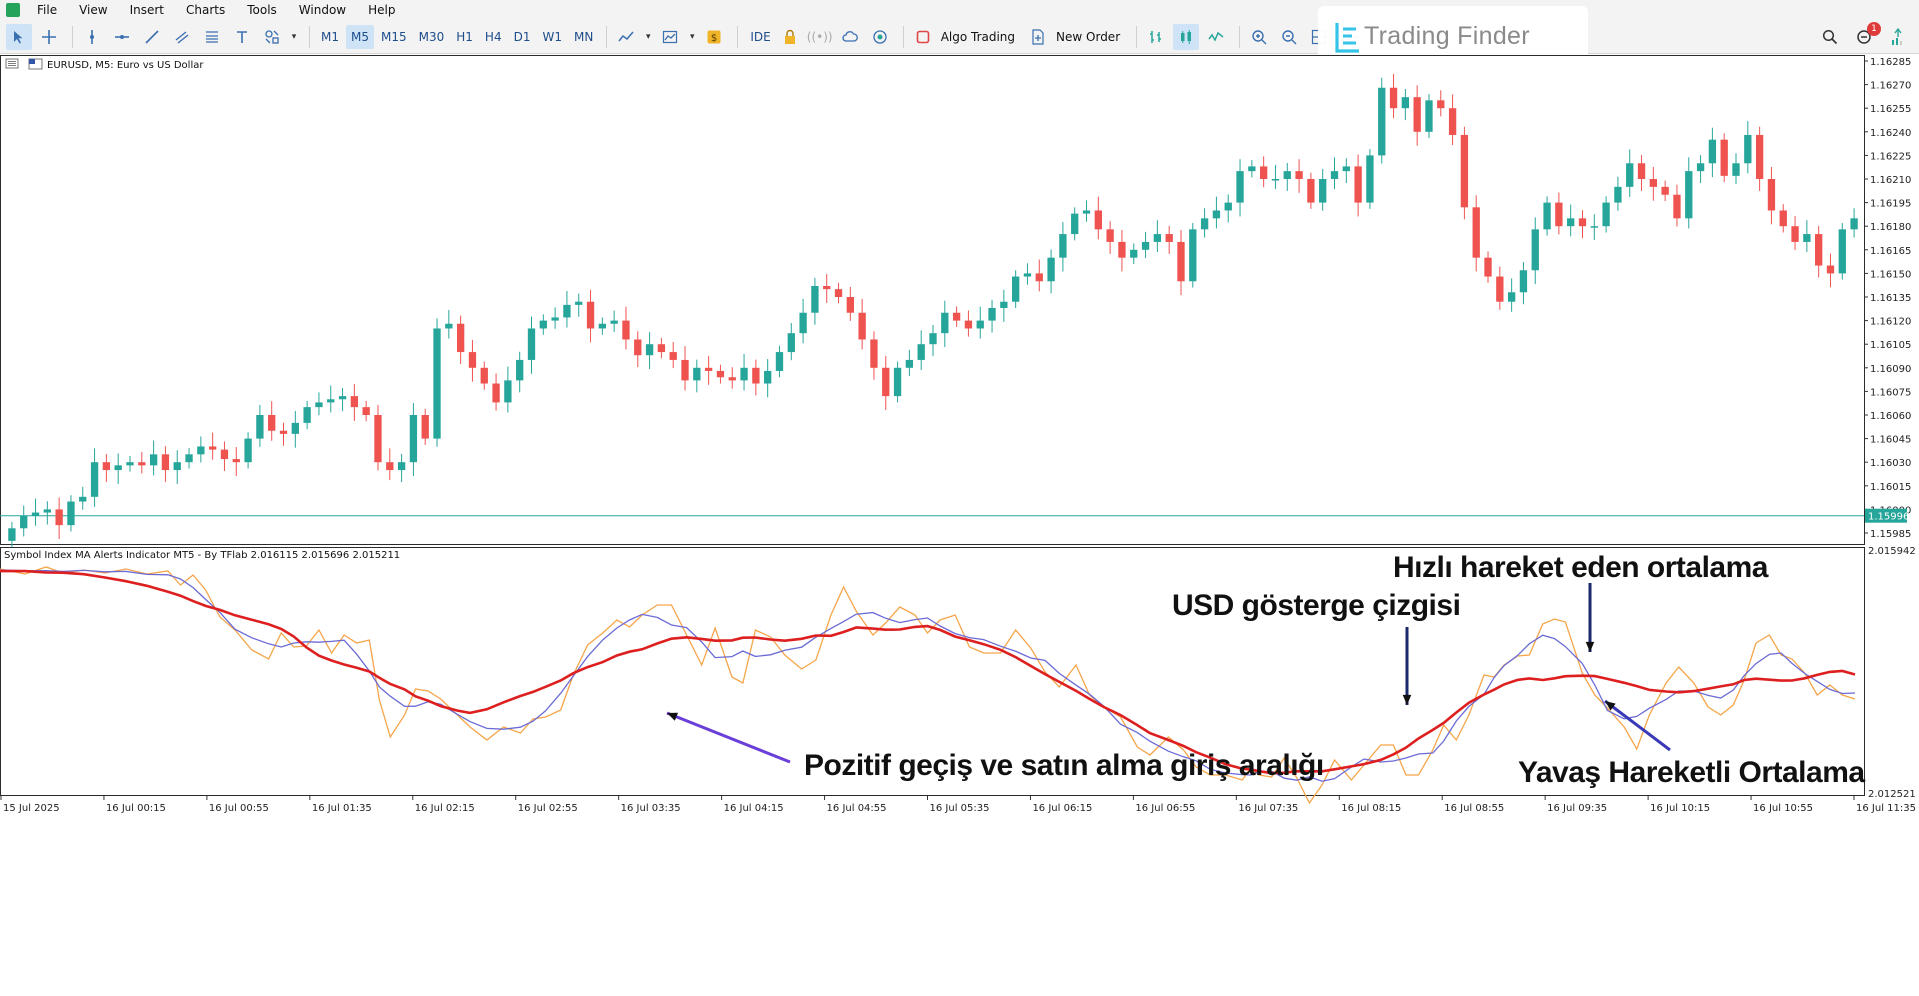 This screenshot has height=996, width=1919. Describe the element at coordinates (790, 37) in the screenshot. I see `lock-icon` at that location.